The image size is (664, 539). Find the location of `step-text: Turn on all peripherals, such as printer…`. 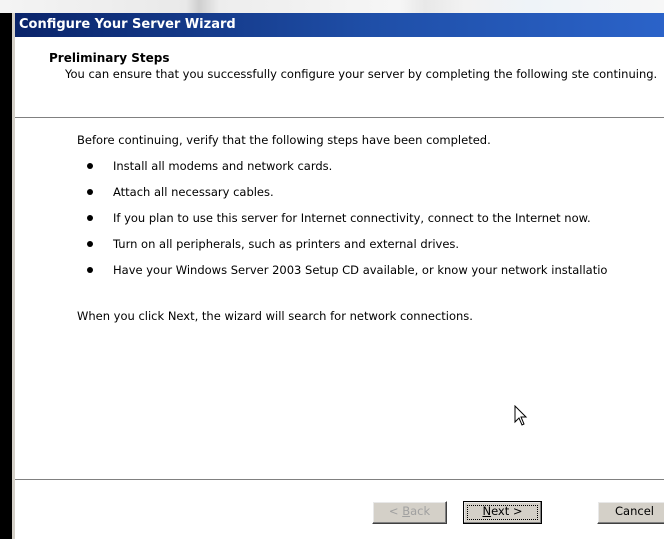

step-text: Turn on all peripherals, such as printer… is located at coordinates (286, 244).